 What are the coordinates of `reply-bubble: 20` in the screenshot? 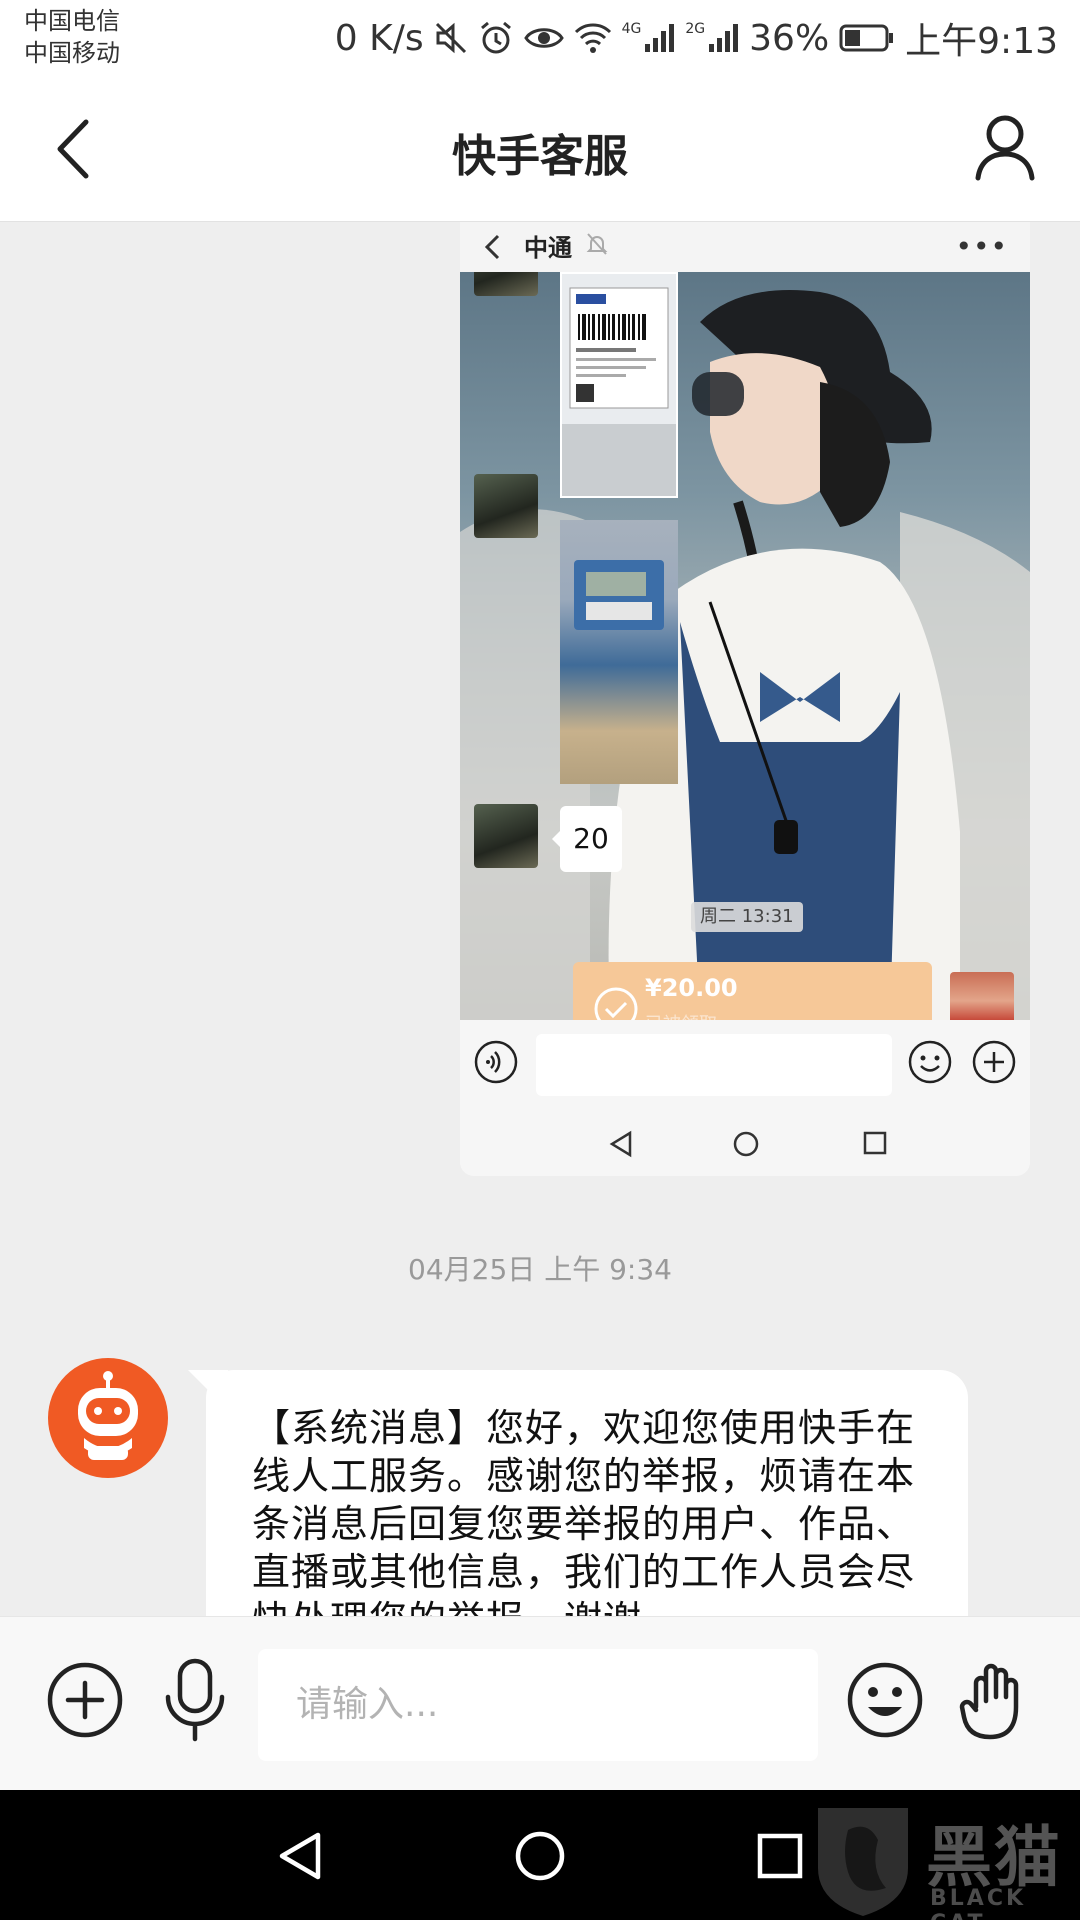 It's located at (591, 839).